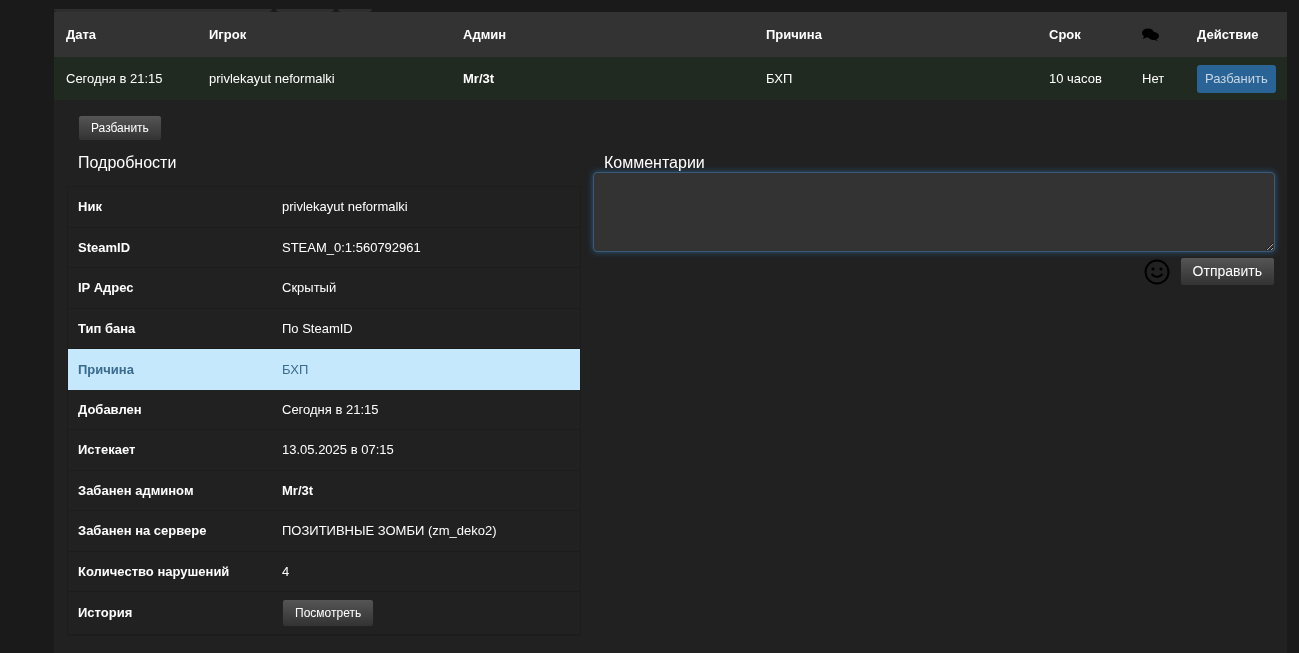 The height and width of the screenshot is (653, 1299). Describe the element at coordinates (110, 409) in the screenshot. I see `detail-label: Добавлен` at that location.